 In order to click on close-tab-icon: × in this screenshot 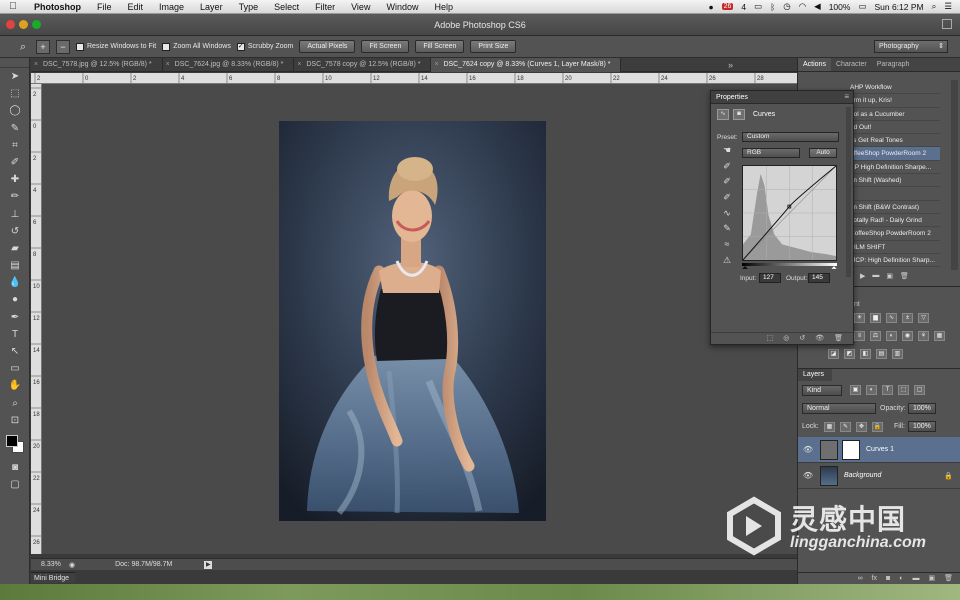, I will do `click(436, 65)`.